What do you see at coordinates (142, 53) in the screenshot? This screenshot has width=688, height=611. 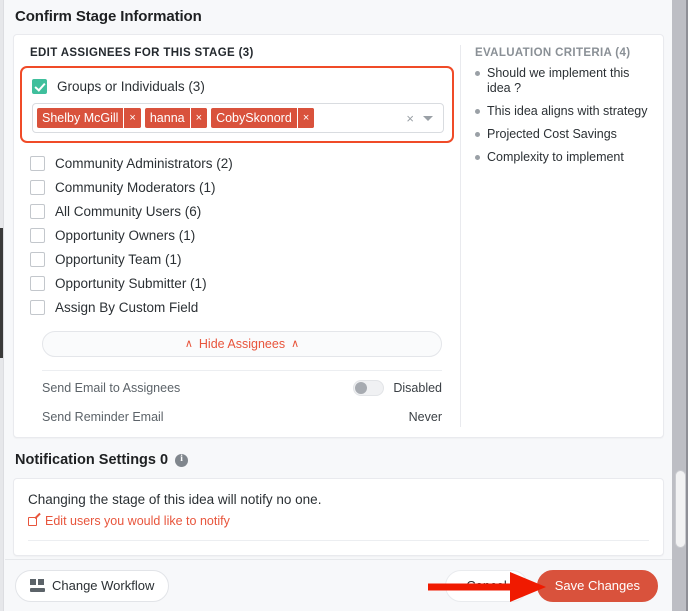 I see `assignees-section-label: EDIT ASSIGNEES FOR THIS STAGE (3)` at bounding box center [142, 53].